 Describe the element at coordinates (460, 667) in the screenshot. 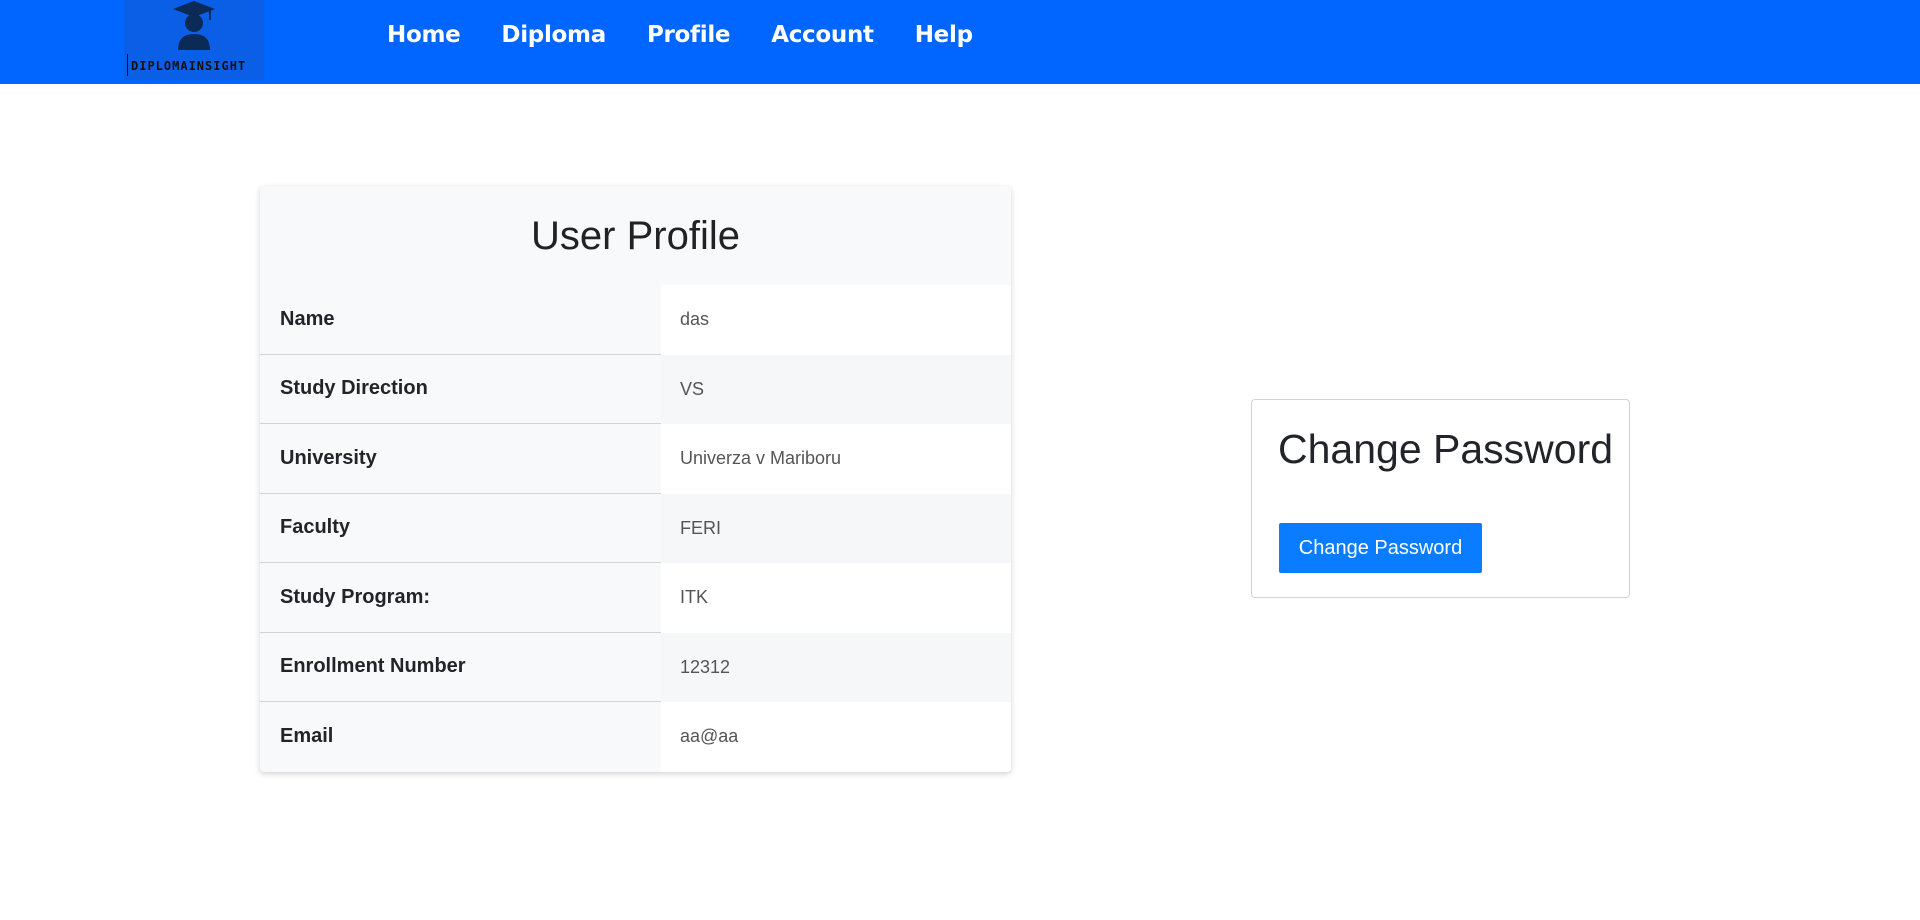

I see `row-label: Enrollment Number` at that location.